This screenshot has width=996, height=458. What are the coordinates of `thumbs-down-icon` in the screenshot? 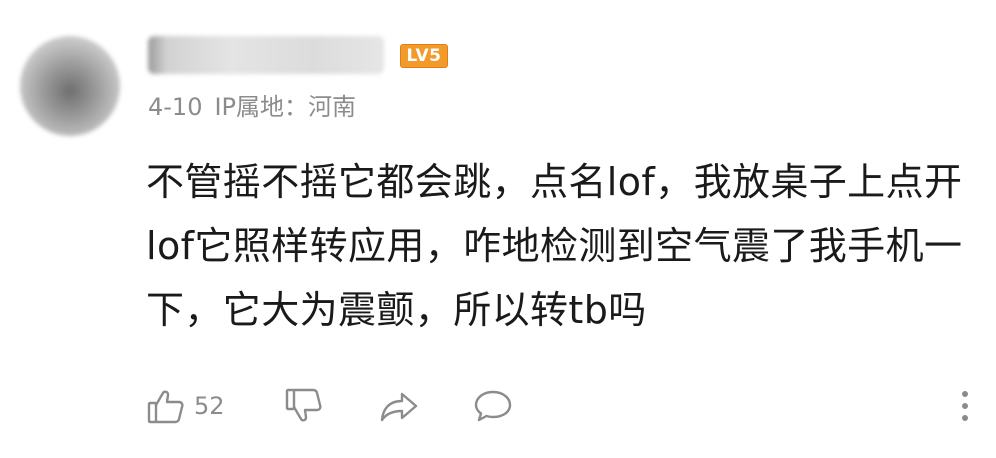 It's located at (303, 405).